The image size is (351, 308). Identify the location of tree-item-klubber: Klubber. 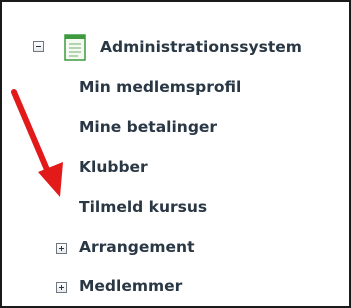
(113, 167).